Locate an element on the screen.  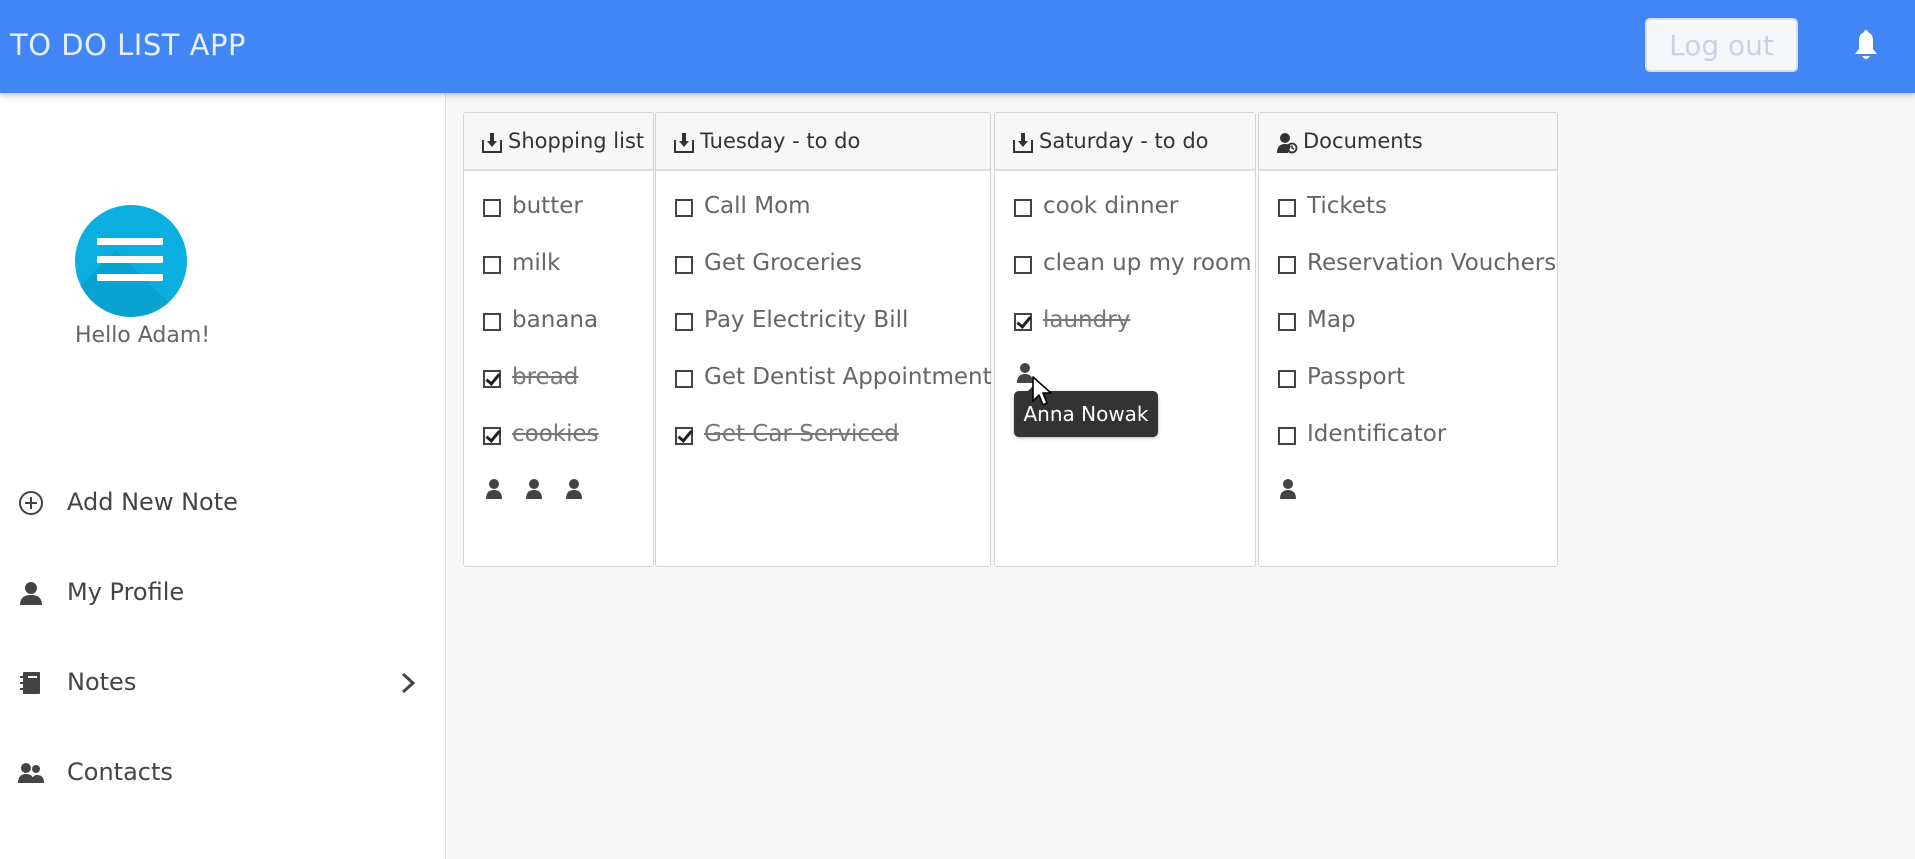
item-label: Get Dentist Appointment is located at coordinates (848, 377).